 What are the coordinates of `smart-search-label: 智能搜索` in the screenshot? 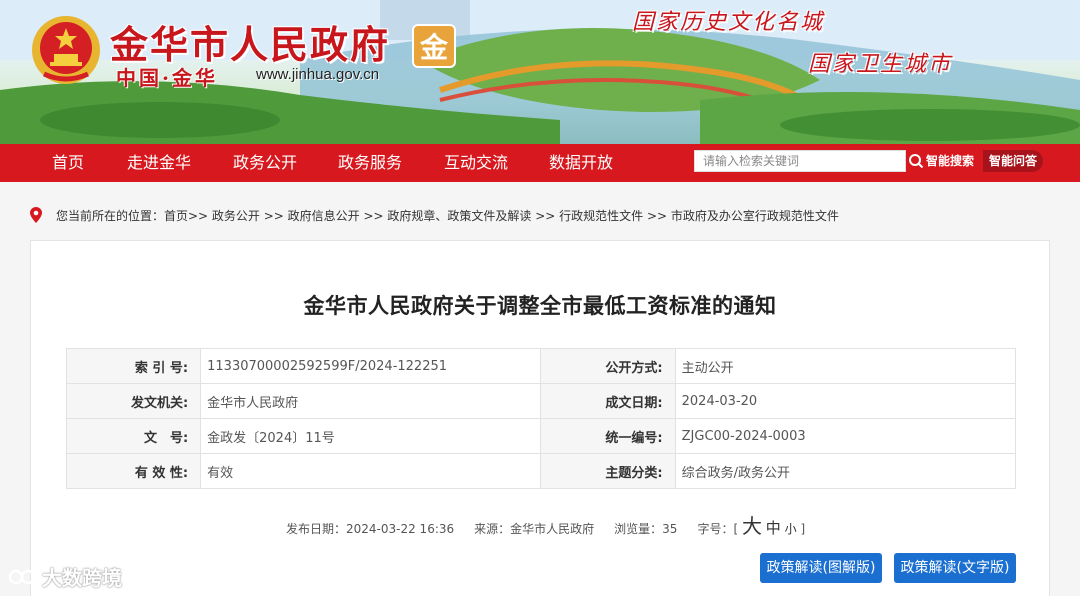 It's located at (950, 161).